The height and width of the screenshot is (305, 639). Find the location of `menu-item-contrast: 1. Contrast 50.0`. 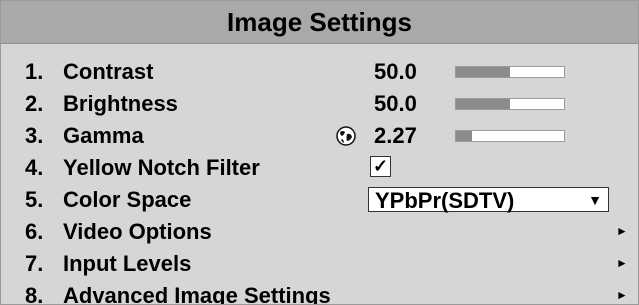

menu-item-contrast: 1. Contrast 50.0 is located at coordinates (319, 71).